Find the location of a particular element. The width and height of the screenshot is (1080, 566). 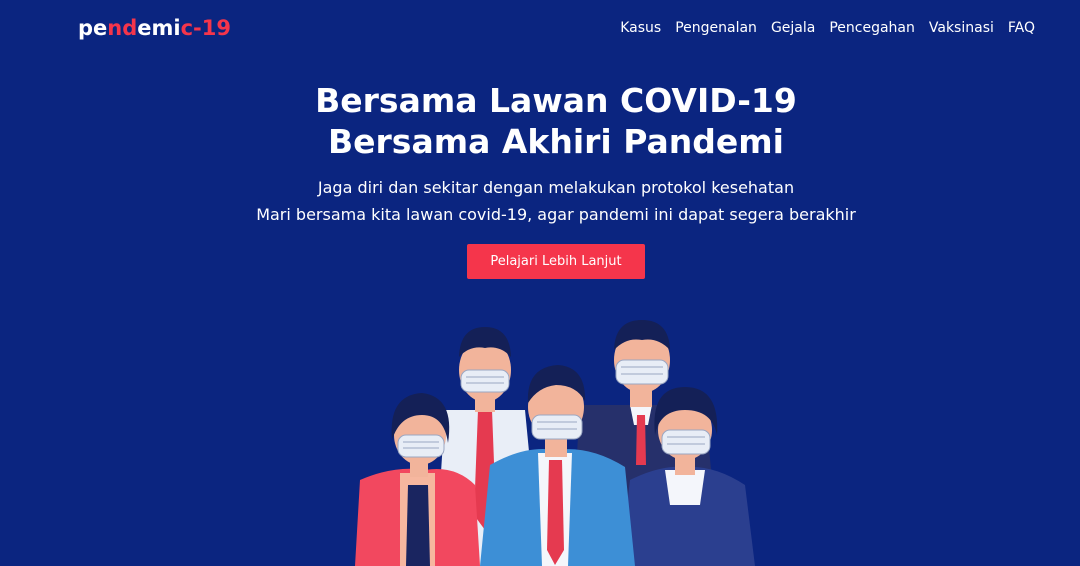

nav-link-pengenalan: Pengenalan is located at coordinates (716, 28).